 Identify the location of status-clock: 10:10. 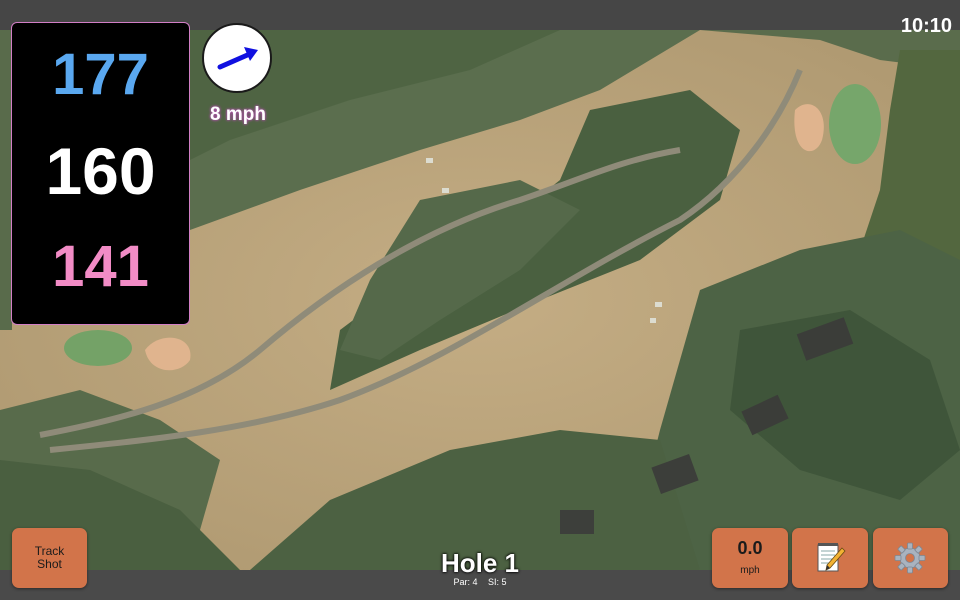
(926, 26).